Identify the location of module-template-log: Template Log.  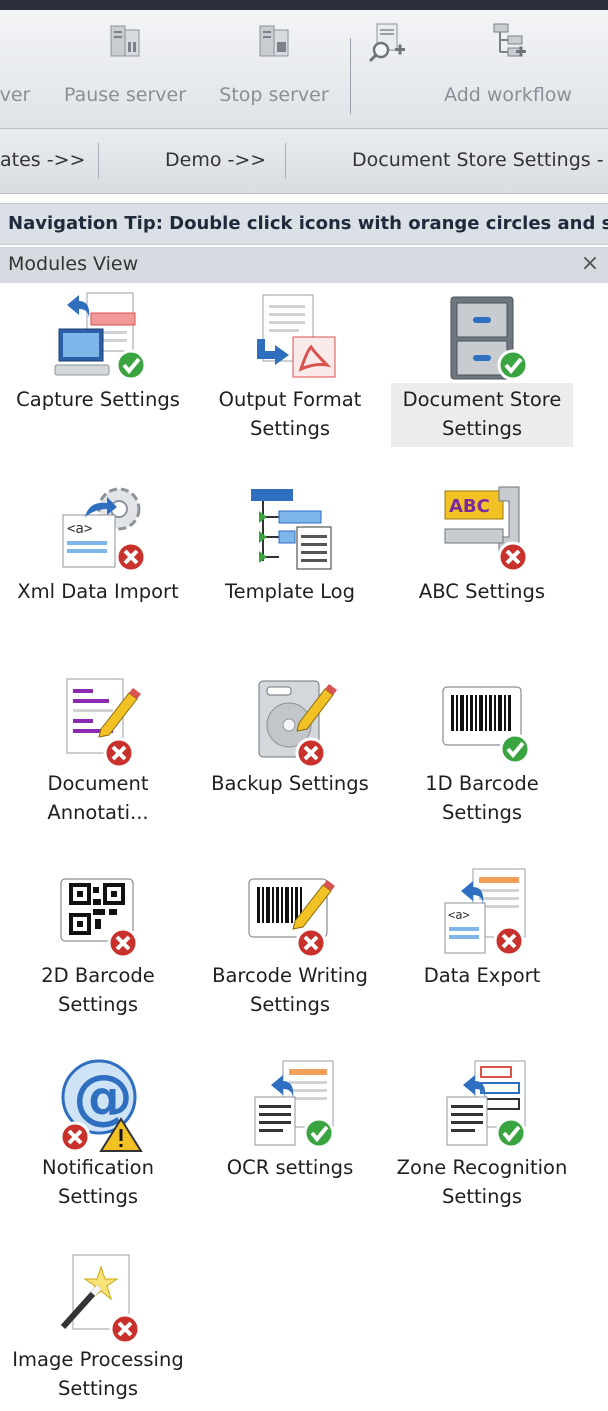
(290, 559).